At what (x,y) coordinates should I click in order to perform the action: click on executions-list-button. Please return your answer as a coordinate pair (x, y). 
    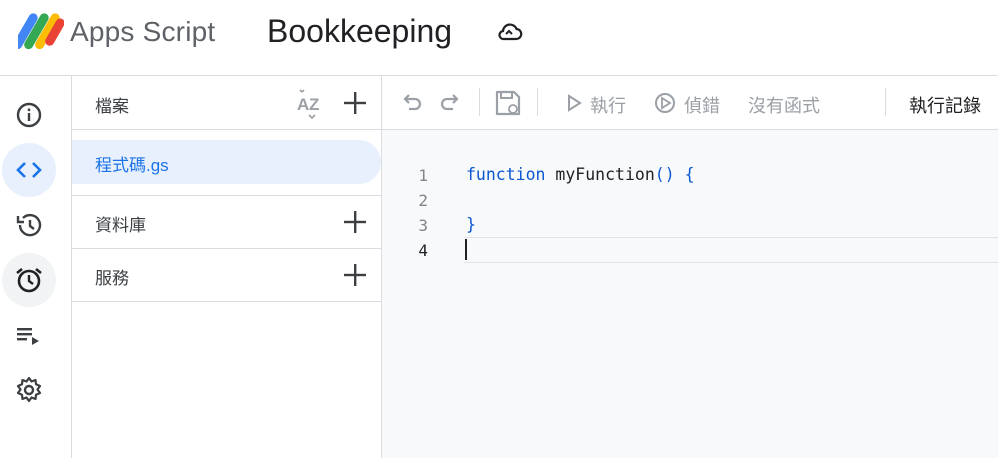
    Looking at the image, I should click on (29, 335).